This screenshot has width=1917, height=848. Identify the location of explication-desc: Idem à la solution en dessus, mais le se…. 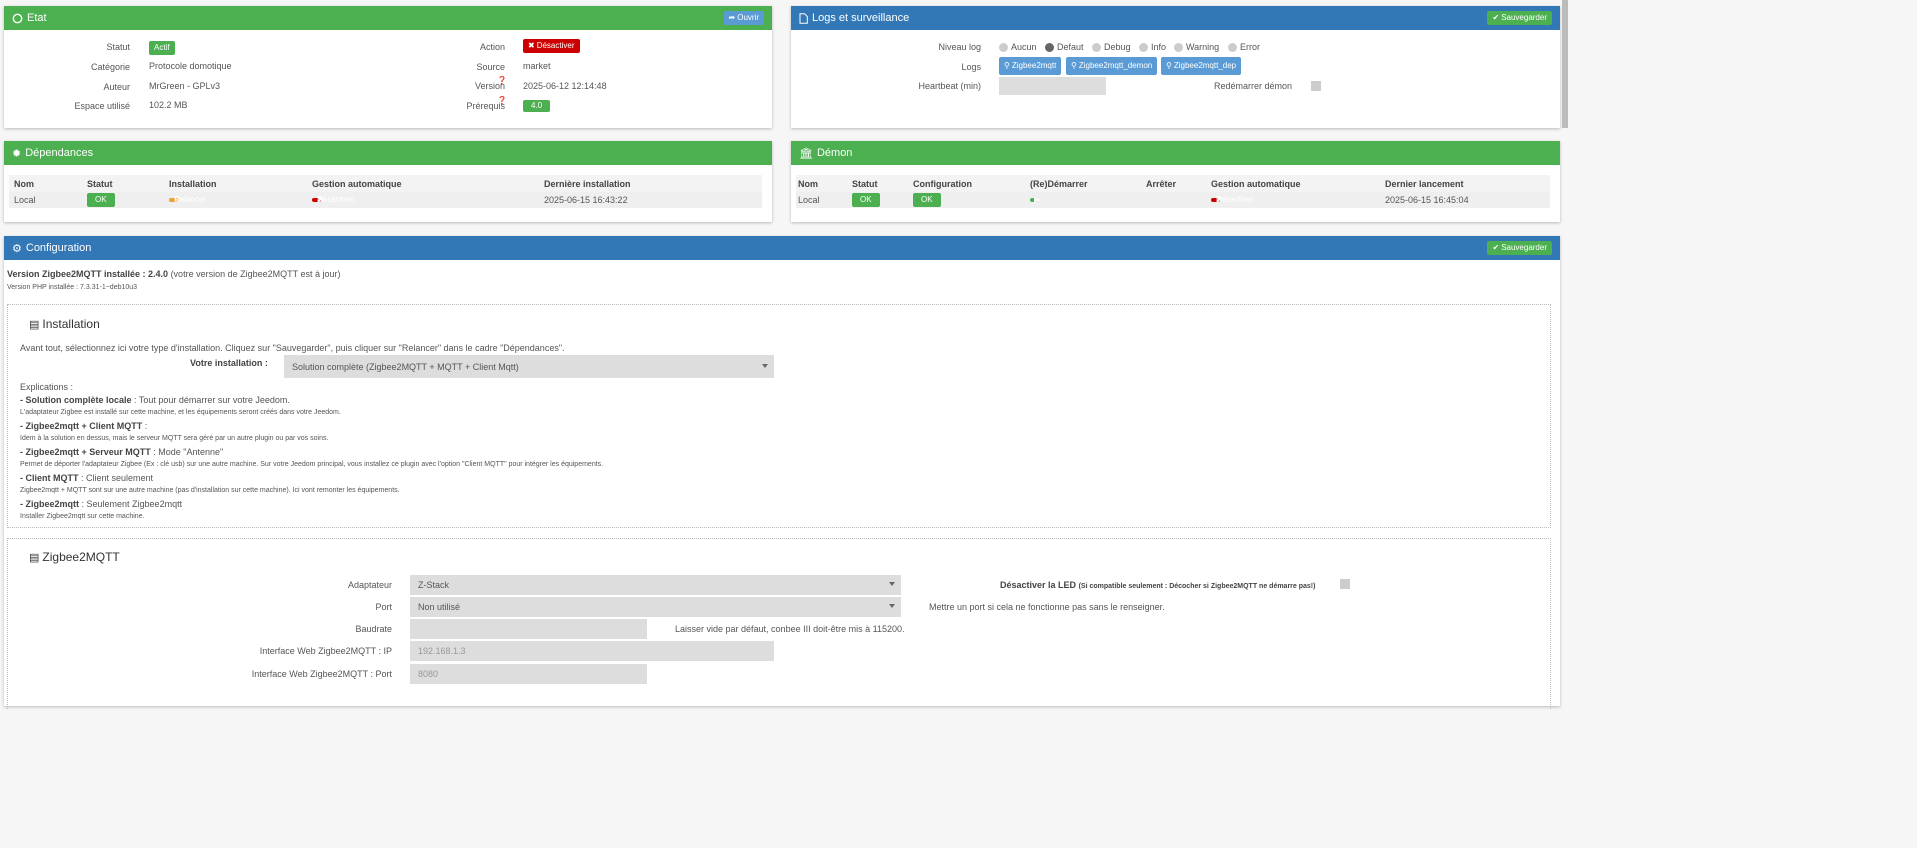
(174, 438).